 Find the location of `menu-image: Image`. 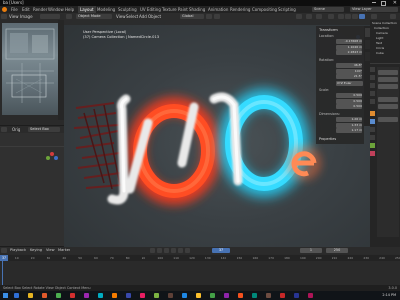

menu-image: Image is located at coordinates (26, 16).